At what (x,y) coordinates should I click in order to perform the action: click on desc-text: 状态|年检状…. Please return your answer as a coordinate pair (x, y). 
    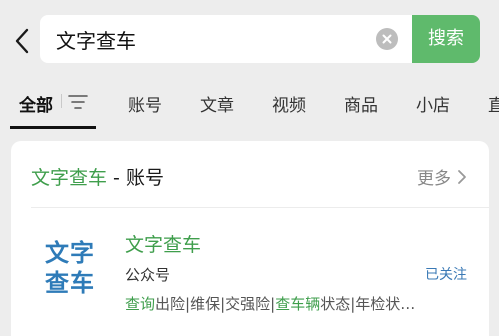
    Looking at the image, I should click on (368, 304).